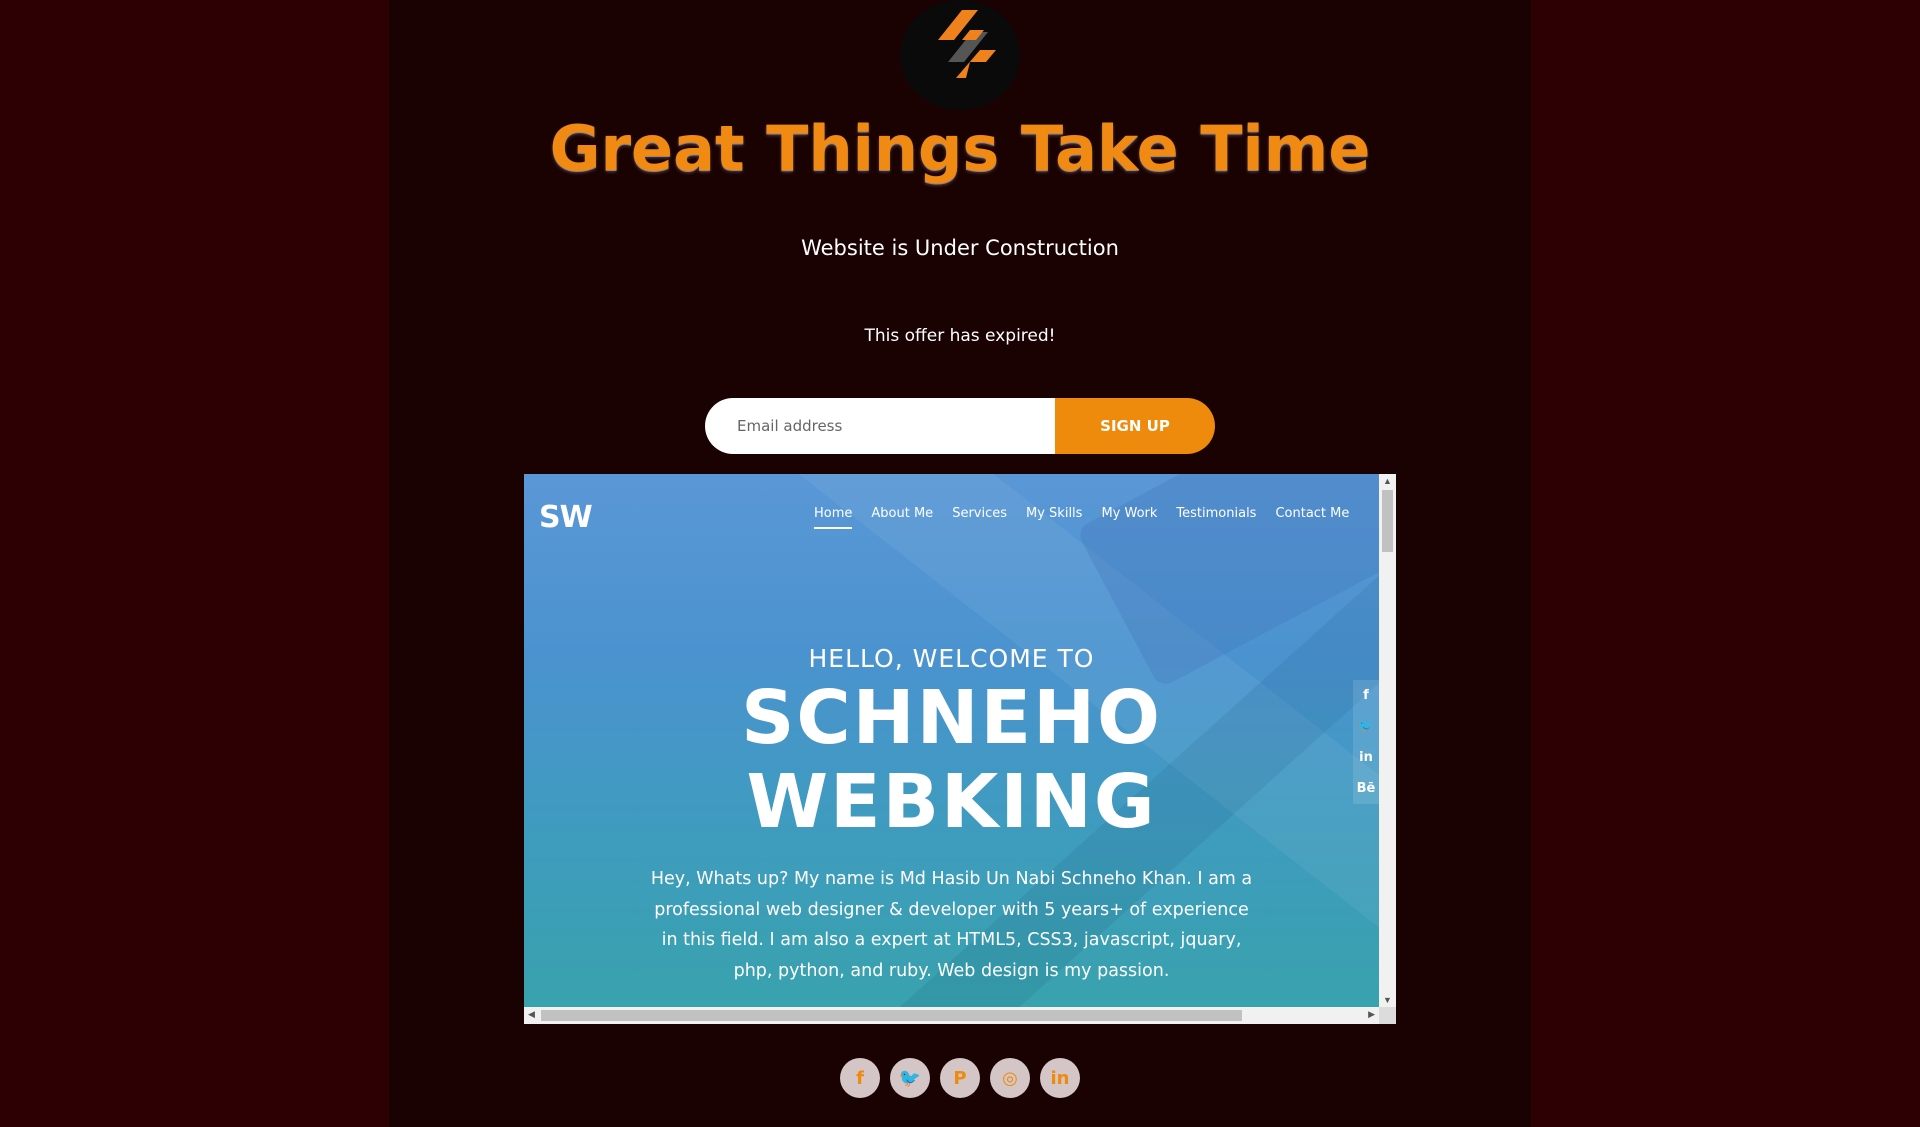  Describe the element at coordinates (967, 44) in the screenshot. I see `brand-logo-icon` at that location.